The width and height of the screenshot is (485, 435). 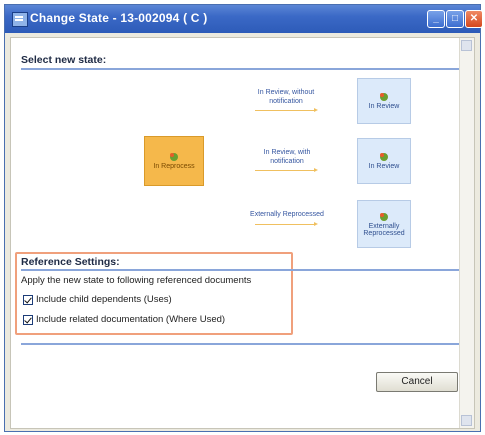 I want to click on scroll-down-arrow, so click(x=466, y=420).